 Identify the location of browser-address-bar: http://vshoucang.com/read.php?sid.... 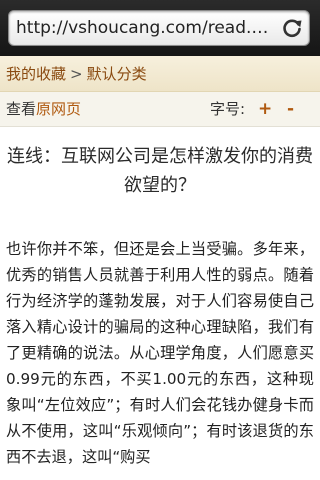
(160, 28).